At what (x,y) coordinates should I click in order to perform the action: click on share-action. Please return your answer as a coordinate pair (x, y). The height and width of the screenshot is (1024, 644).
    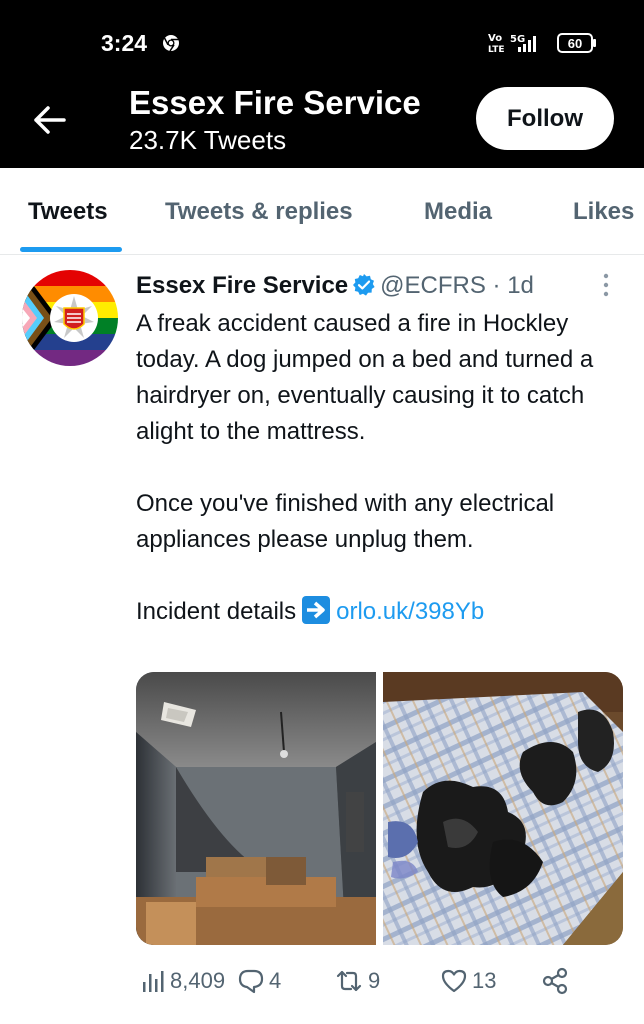
    Looking at the image, I should click on (557, 981).